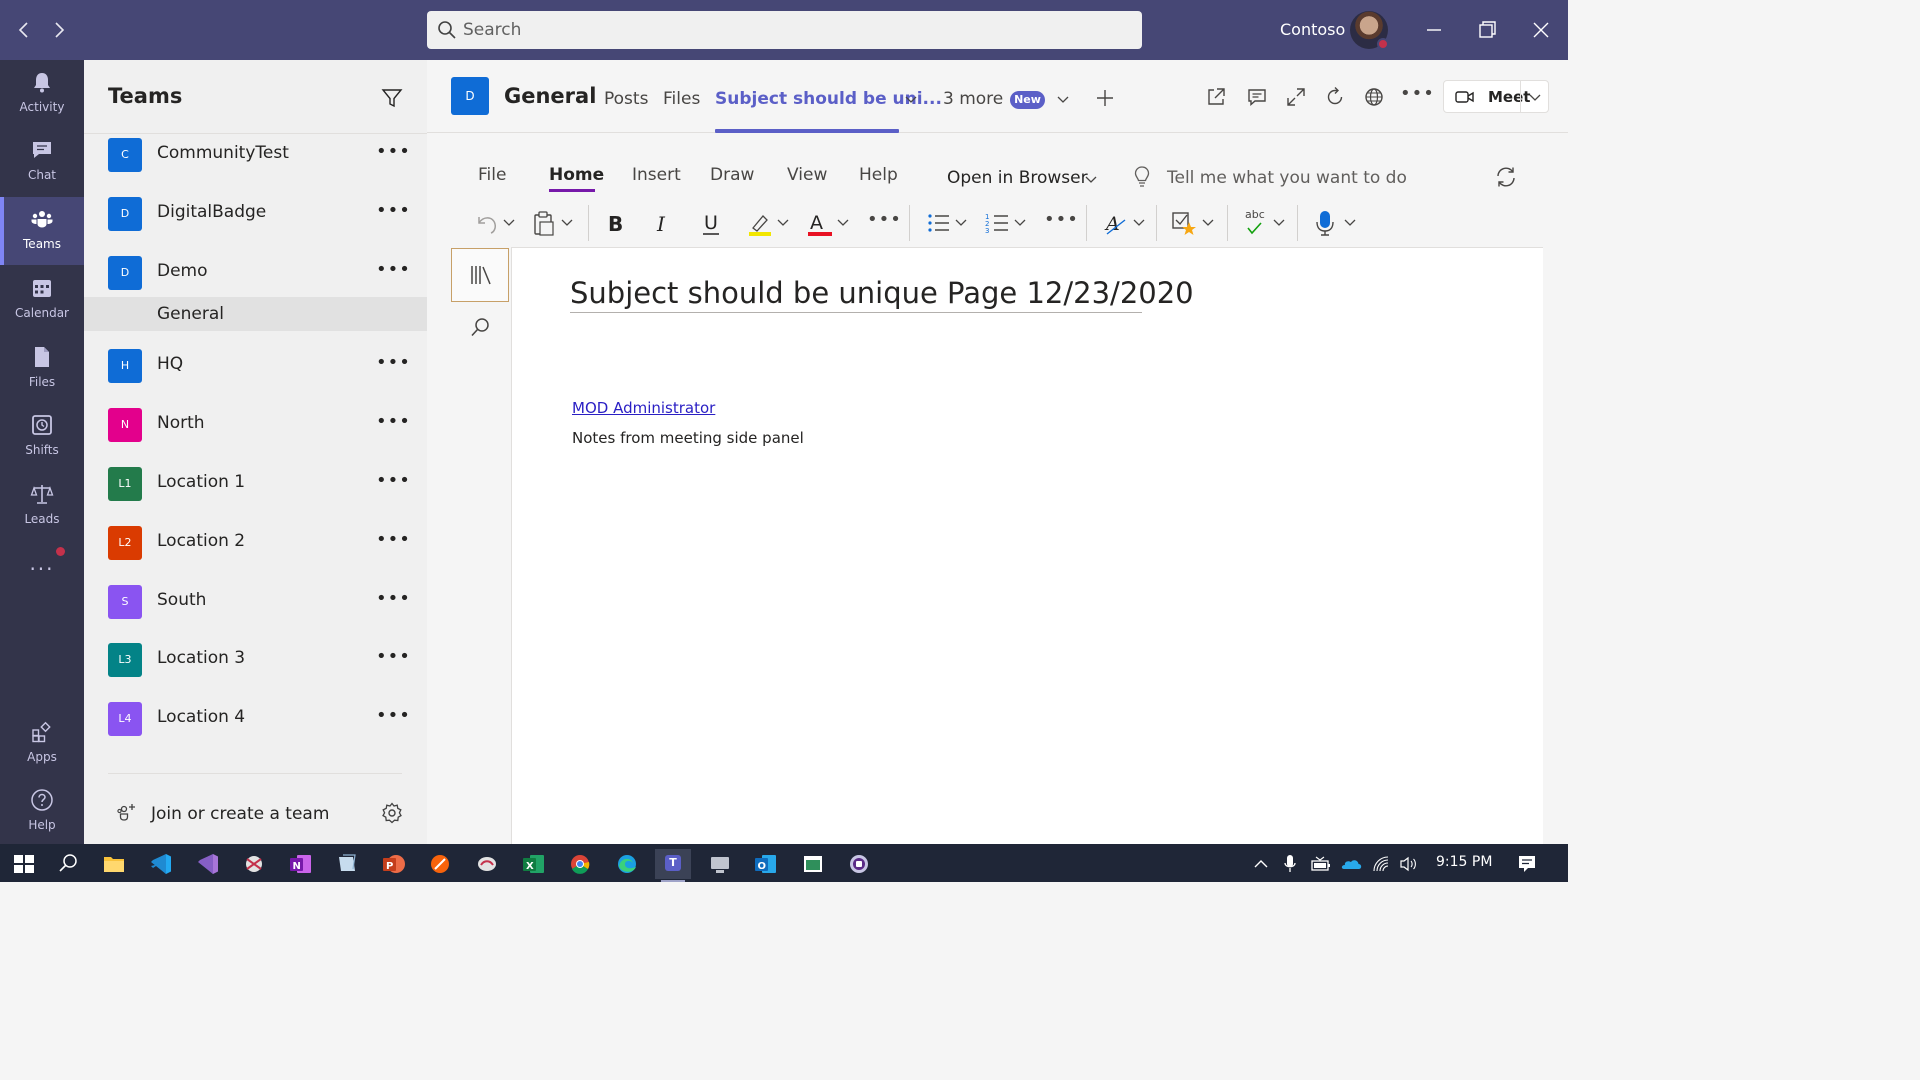 This screenshot has height=1080, width=1920. What do you see at coordinates (784, 30) in the screenshot?
I see `search-input: Search` at bounding box center [784, 30].